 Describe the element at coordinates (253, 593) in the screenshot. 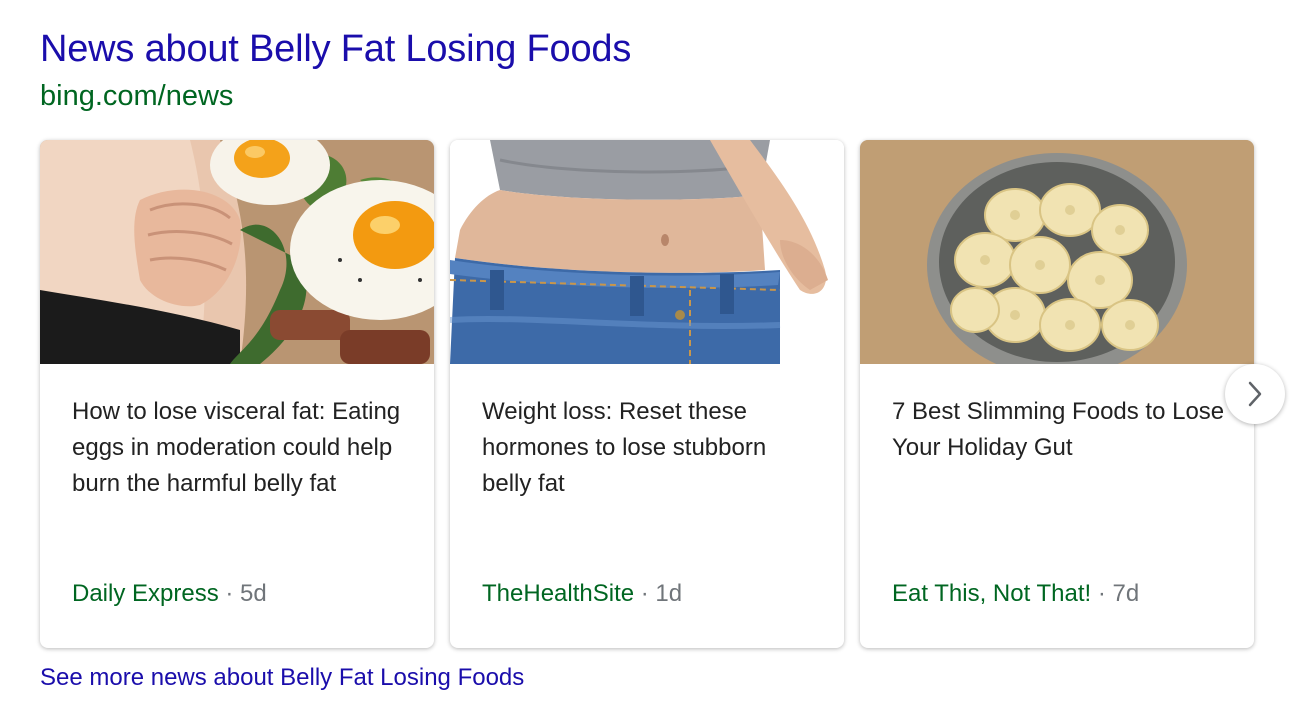

I see `news-age: 5d` at that location.